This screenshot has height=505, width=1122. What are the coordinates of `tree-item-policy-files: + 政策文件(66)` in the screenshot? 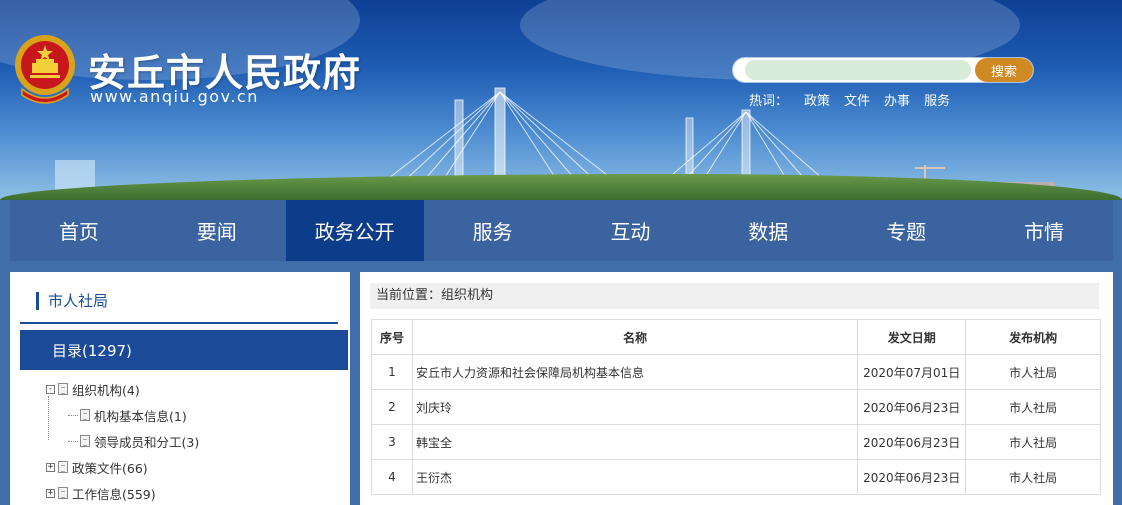 It's located at (97, 467).